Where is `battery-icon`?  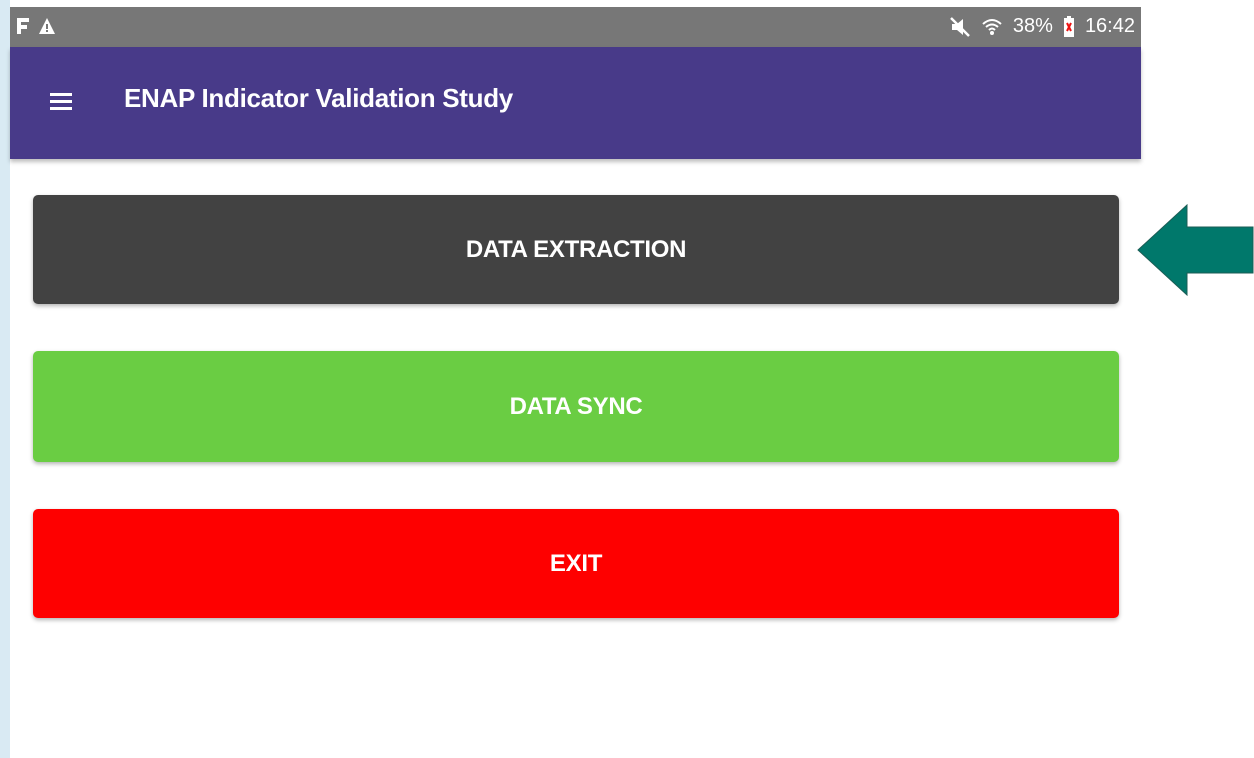 battery-icon is located at coordinates (1069, 26).